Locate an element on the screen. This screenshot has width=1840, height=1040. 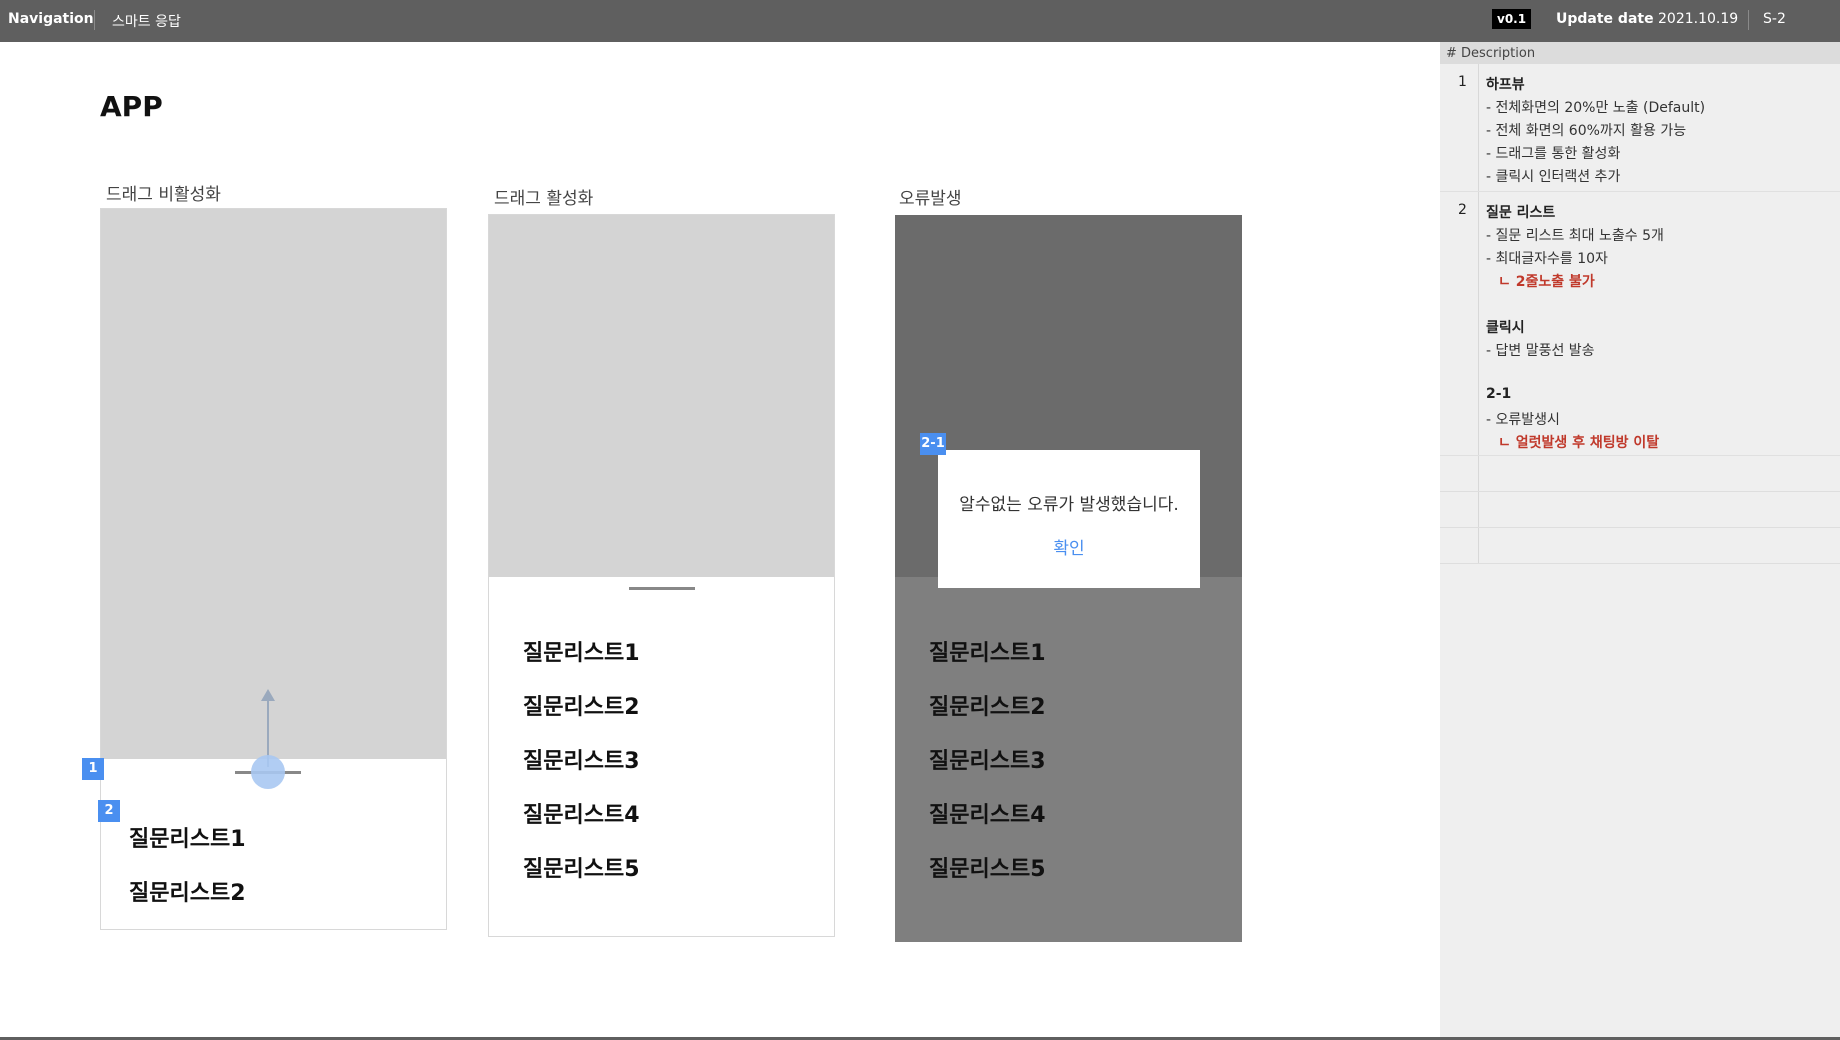
annotation-badge-2-1: 2-1 is located at coordinates (933, 444).